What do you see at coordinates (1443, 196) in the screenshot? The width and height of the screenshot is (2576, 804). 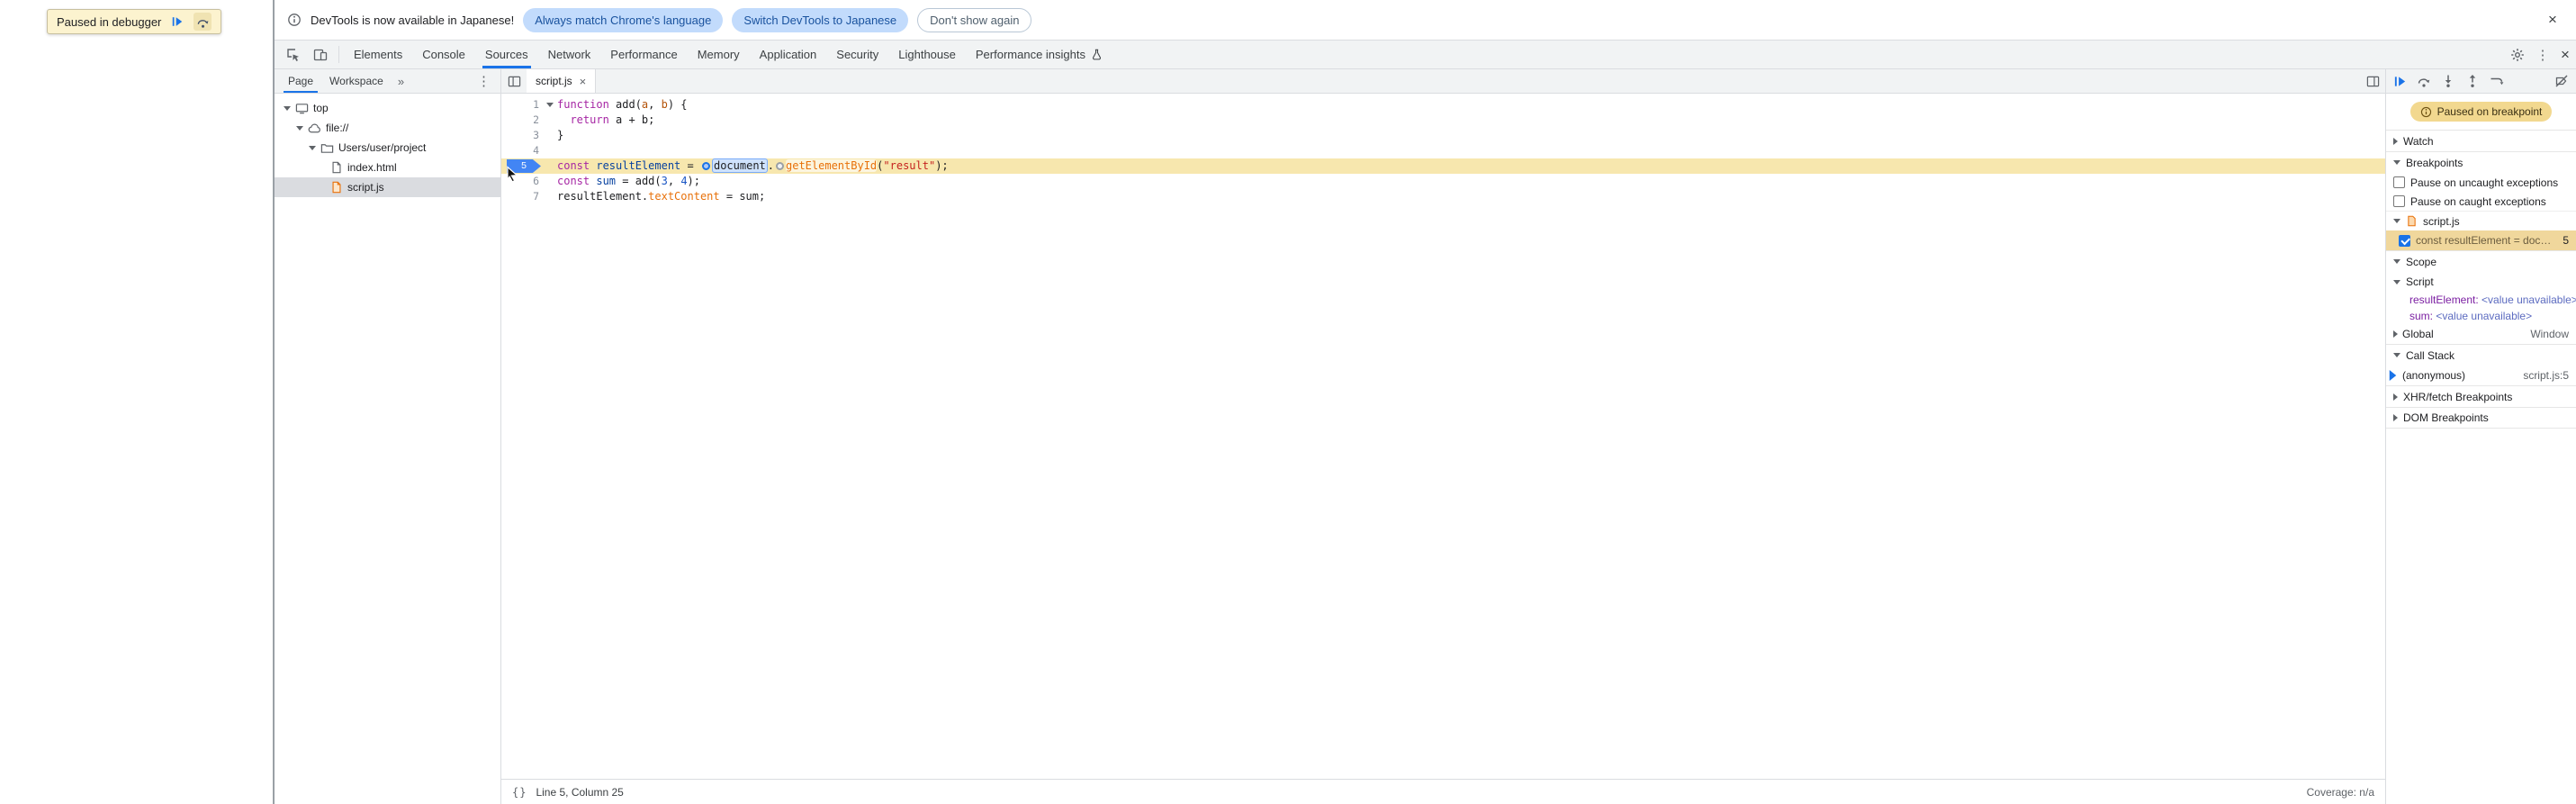 I see `code-line-7: 7 resultElement.textContent = sum;` at bounding box center [1443, 196].